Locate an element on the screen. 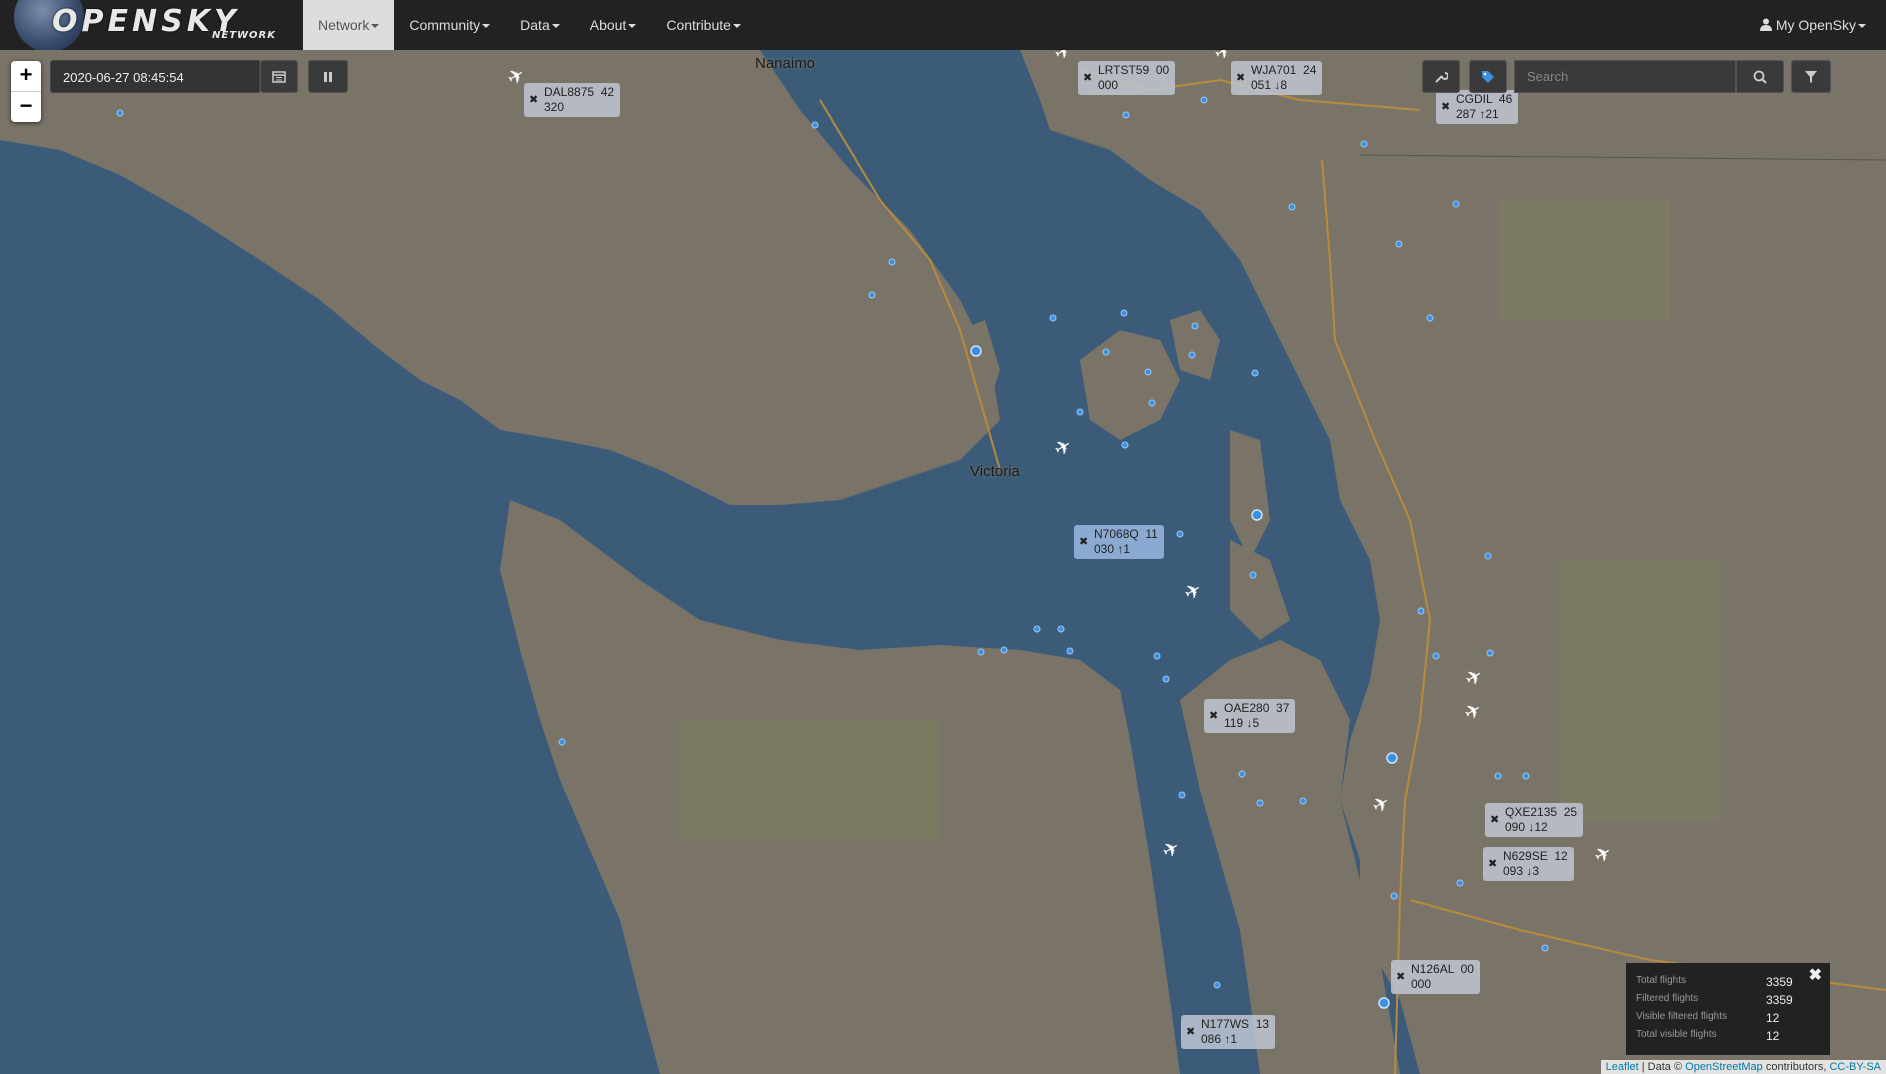 The height and width of the screenshot is (1074, 1886). nav-contribute: Contribute is located at coordinates (703, 25).